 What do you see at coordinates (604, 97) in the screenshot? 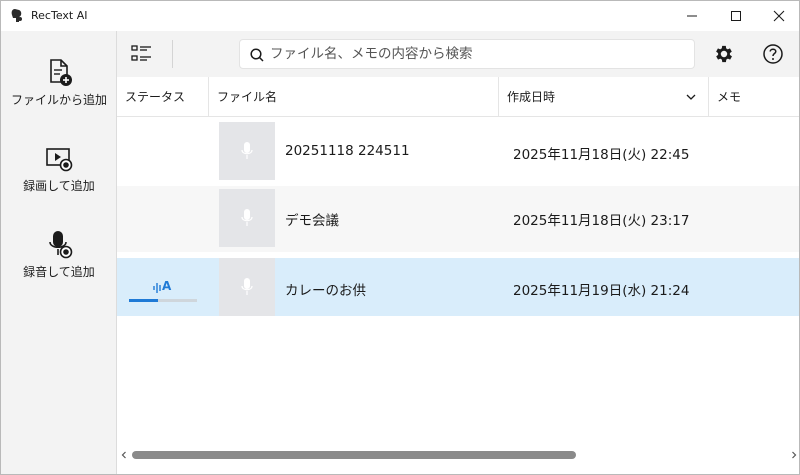
I see `column-header-created: 作成日時` at bounding box center [604, 97].